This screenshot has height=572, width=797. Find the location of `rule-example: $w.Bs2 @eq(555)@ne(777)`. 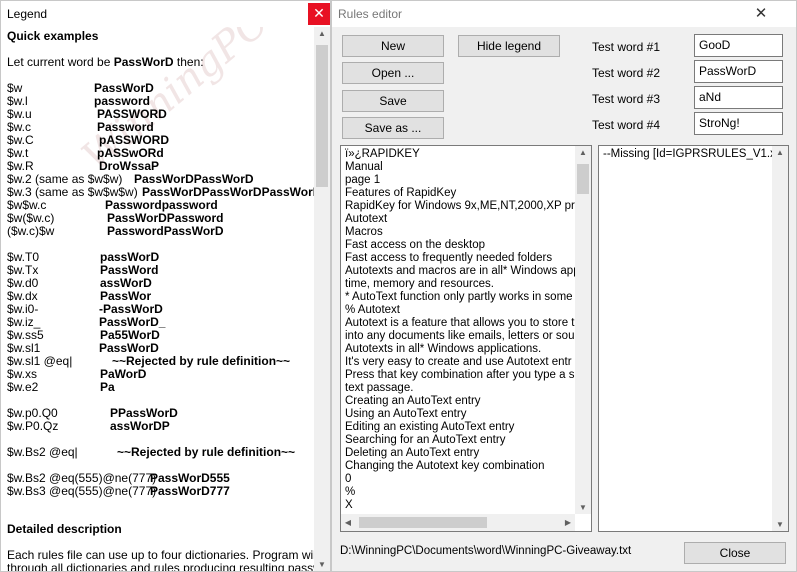

rule-example: $w.Bs2 @eq(555)@ne(777) is located at coordinates (82, 478).